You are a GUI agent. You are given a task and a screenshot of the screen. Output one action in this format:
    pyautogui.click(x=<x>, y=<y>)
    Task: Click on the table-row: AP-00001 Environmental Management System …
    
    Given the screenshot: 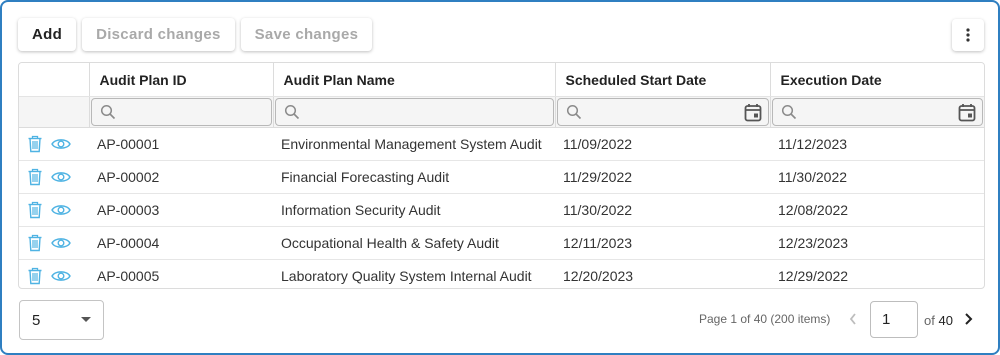 What is the action you would take?
    pyautogui.click(x=501, y=144)
    